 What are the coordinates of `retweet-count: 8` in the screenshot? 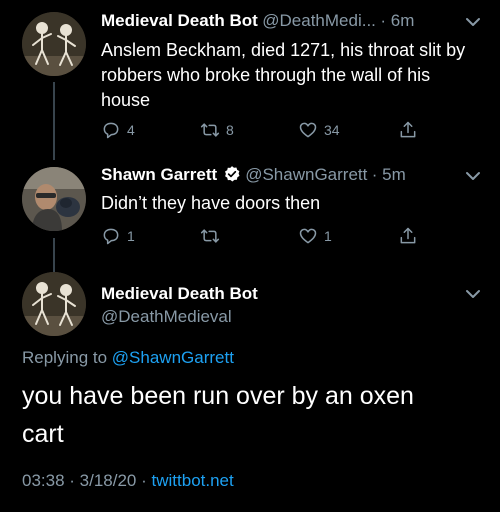 It's located at (230, 130).